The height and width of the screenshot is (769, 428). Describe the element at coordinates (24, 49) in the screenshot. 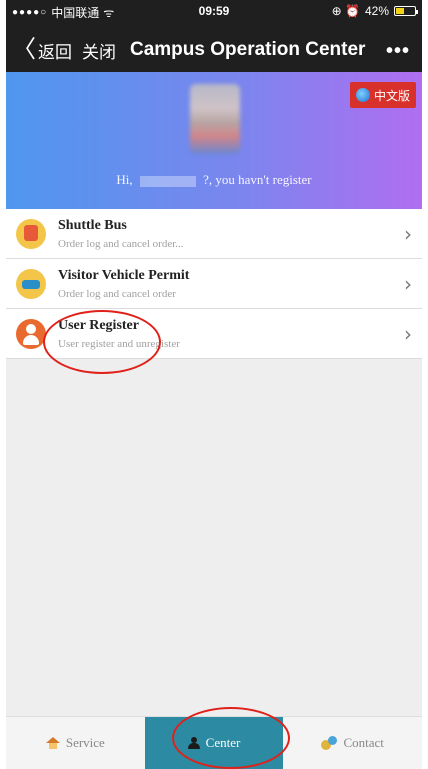

I see `chevron-left-icon: 〈` at that location.